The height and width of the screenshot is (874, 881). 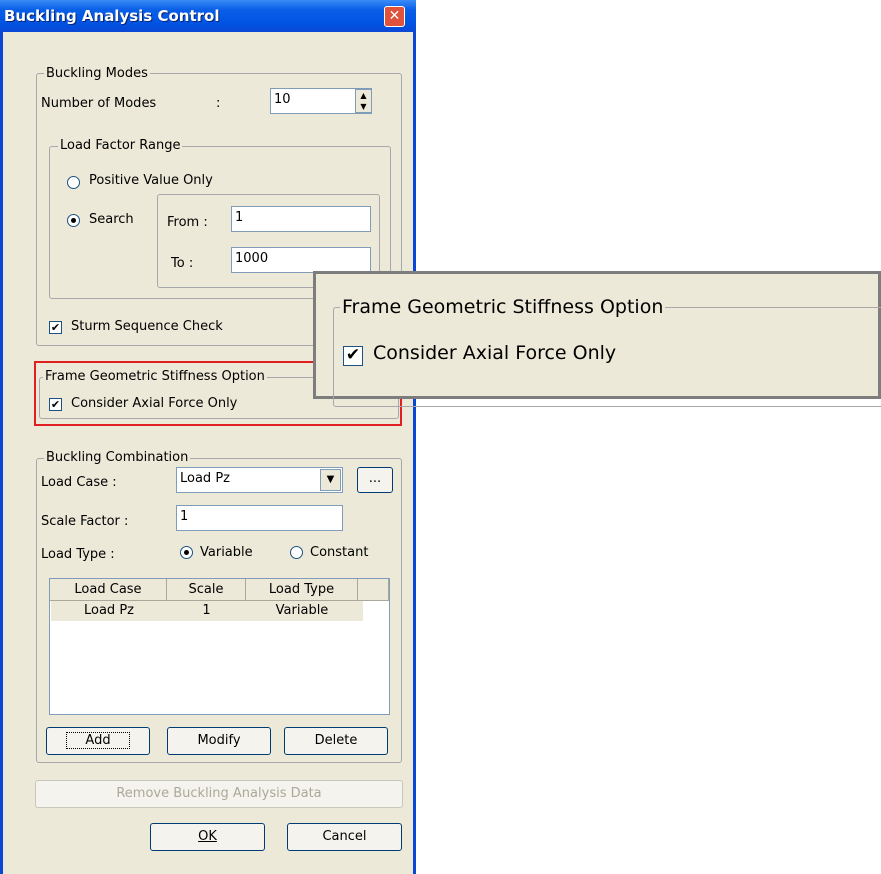 I want to click on modify-button: Modify, so click(x=219, y=741).